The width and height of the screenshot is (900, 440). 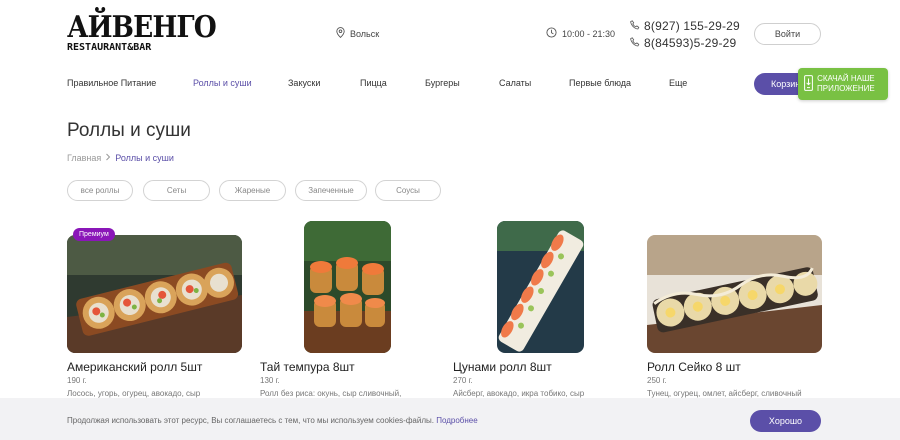 I want to click on phone-number-2: 8(84593)5-29-29, so click(x=690, y=43).